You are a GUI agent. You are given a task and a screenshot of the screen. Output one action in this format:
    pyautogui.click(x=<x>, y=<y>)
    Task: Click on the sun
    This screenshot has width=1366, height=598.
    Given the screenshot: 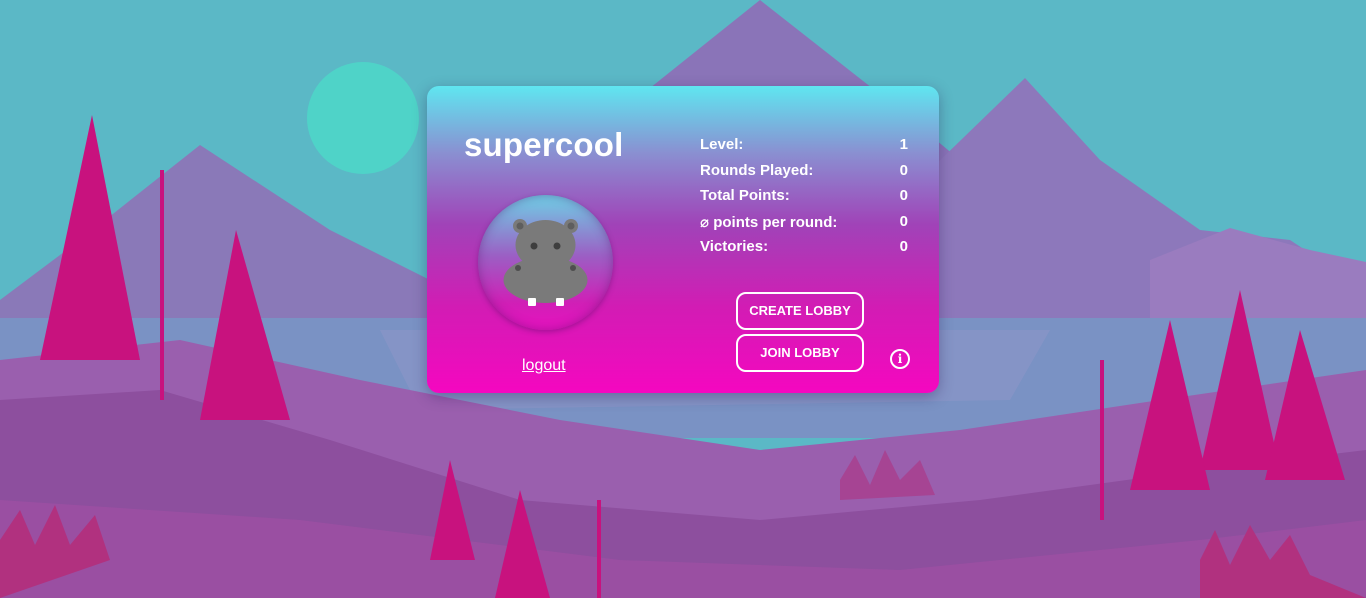 What is the action you would take?
    pyautogui.click(x=363, y=118)
    